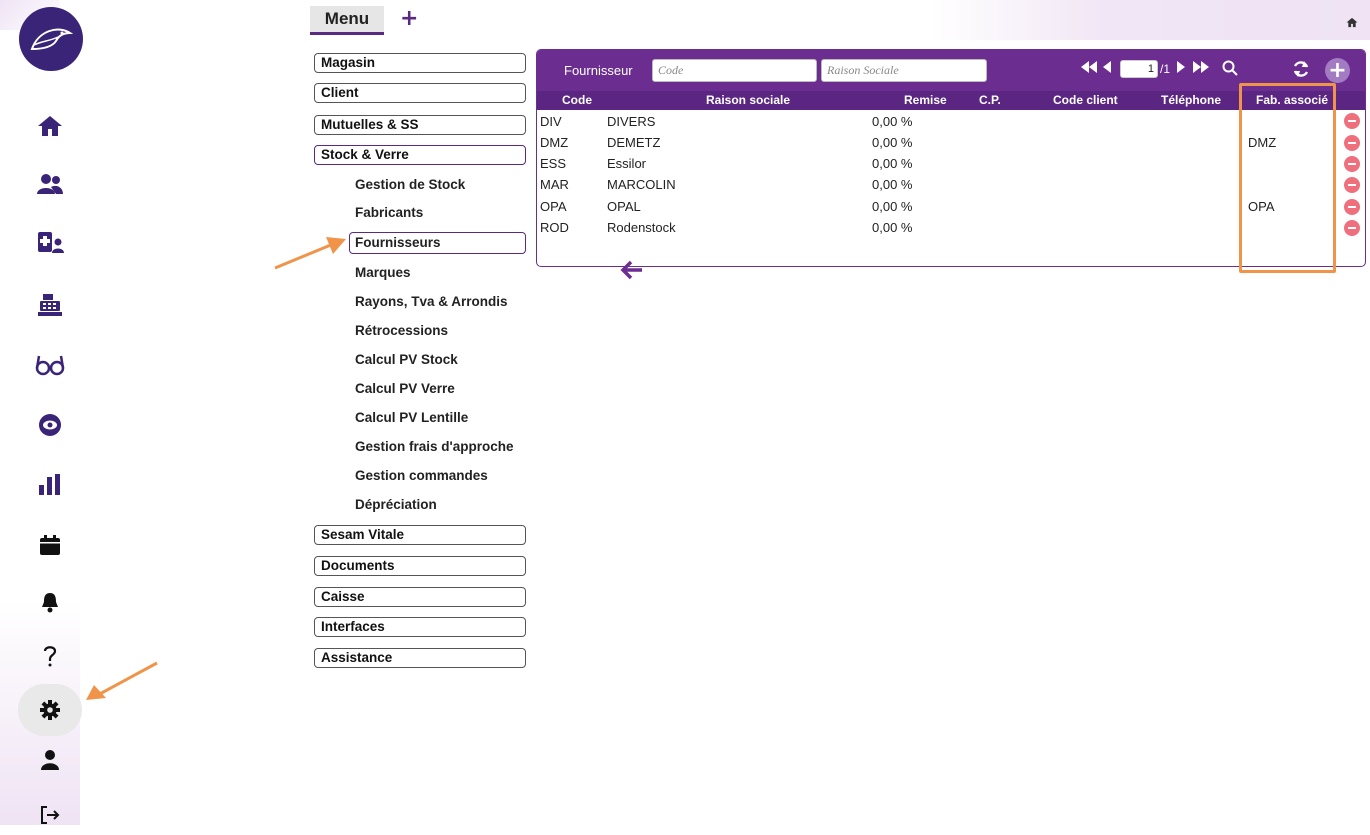  What do you see at coordinates (624, 206) in the screenshot?
I see `cell-raison-sociale: OPAL` at bounding box center [624, 206].